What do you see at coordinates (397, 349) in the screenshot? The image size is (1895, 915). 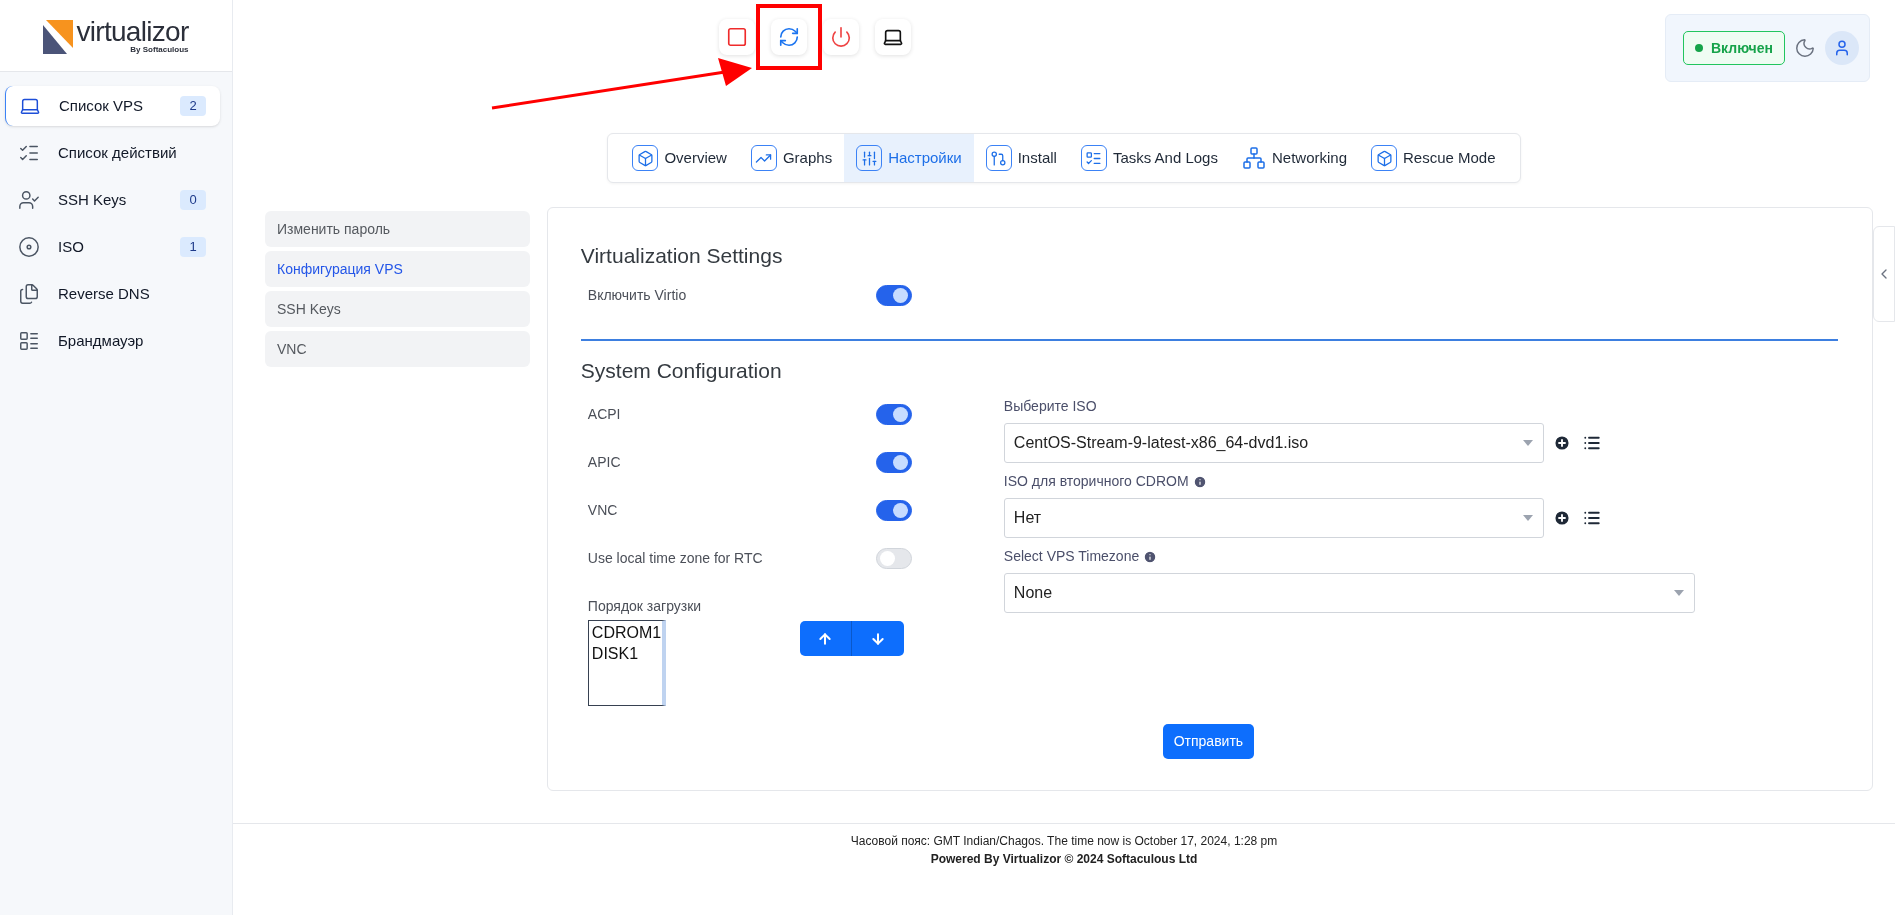 I see `settings-menu-item: VNC` at bounding box center [397, 349].